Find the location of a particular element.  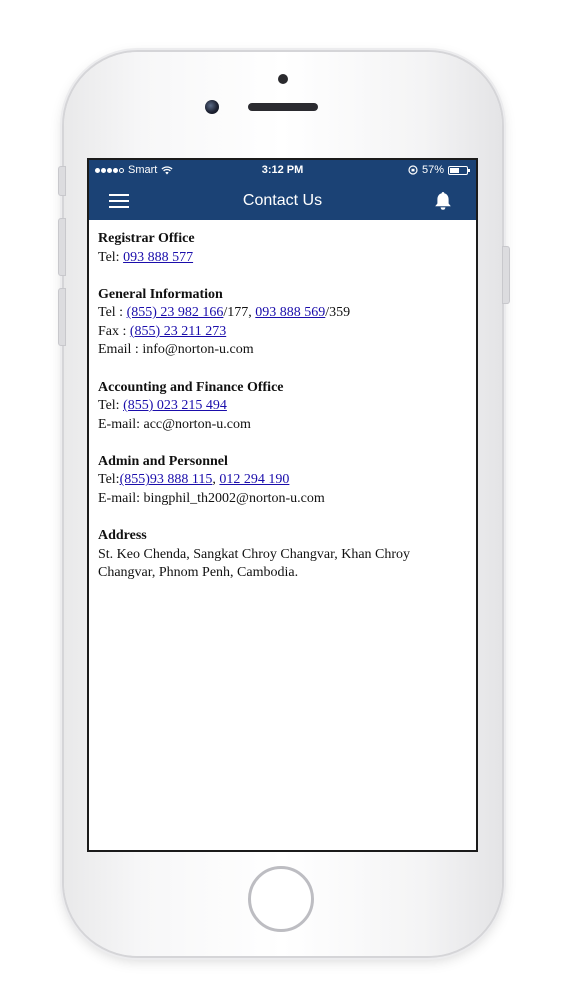

general-phone-link-2: 093 888 569 is located at coordinates (290, 312).